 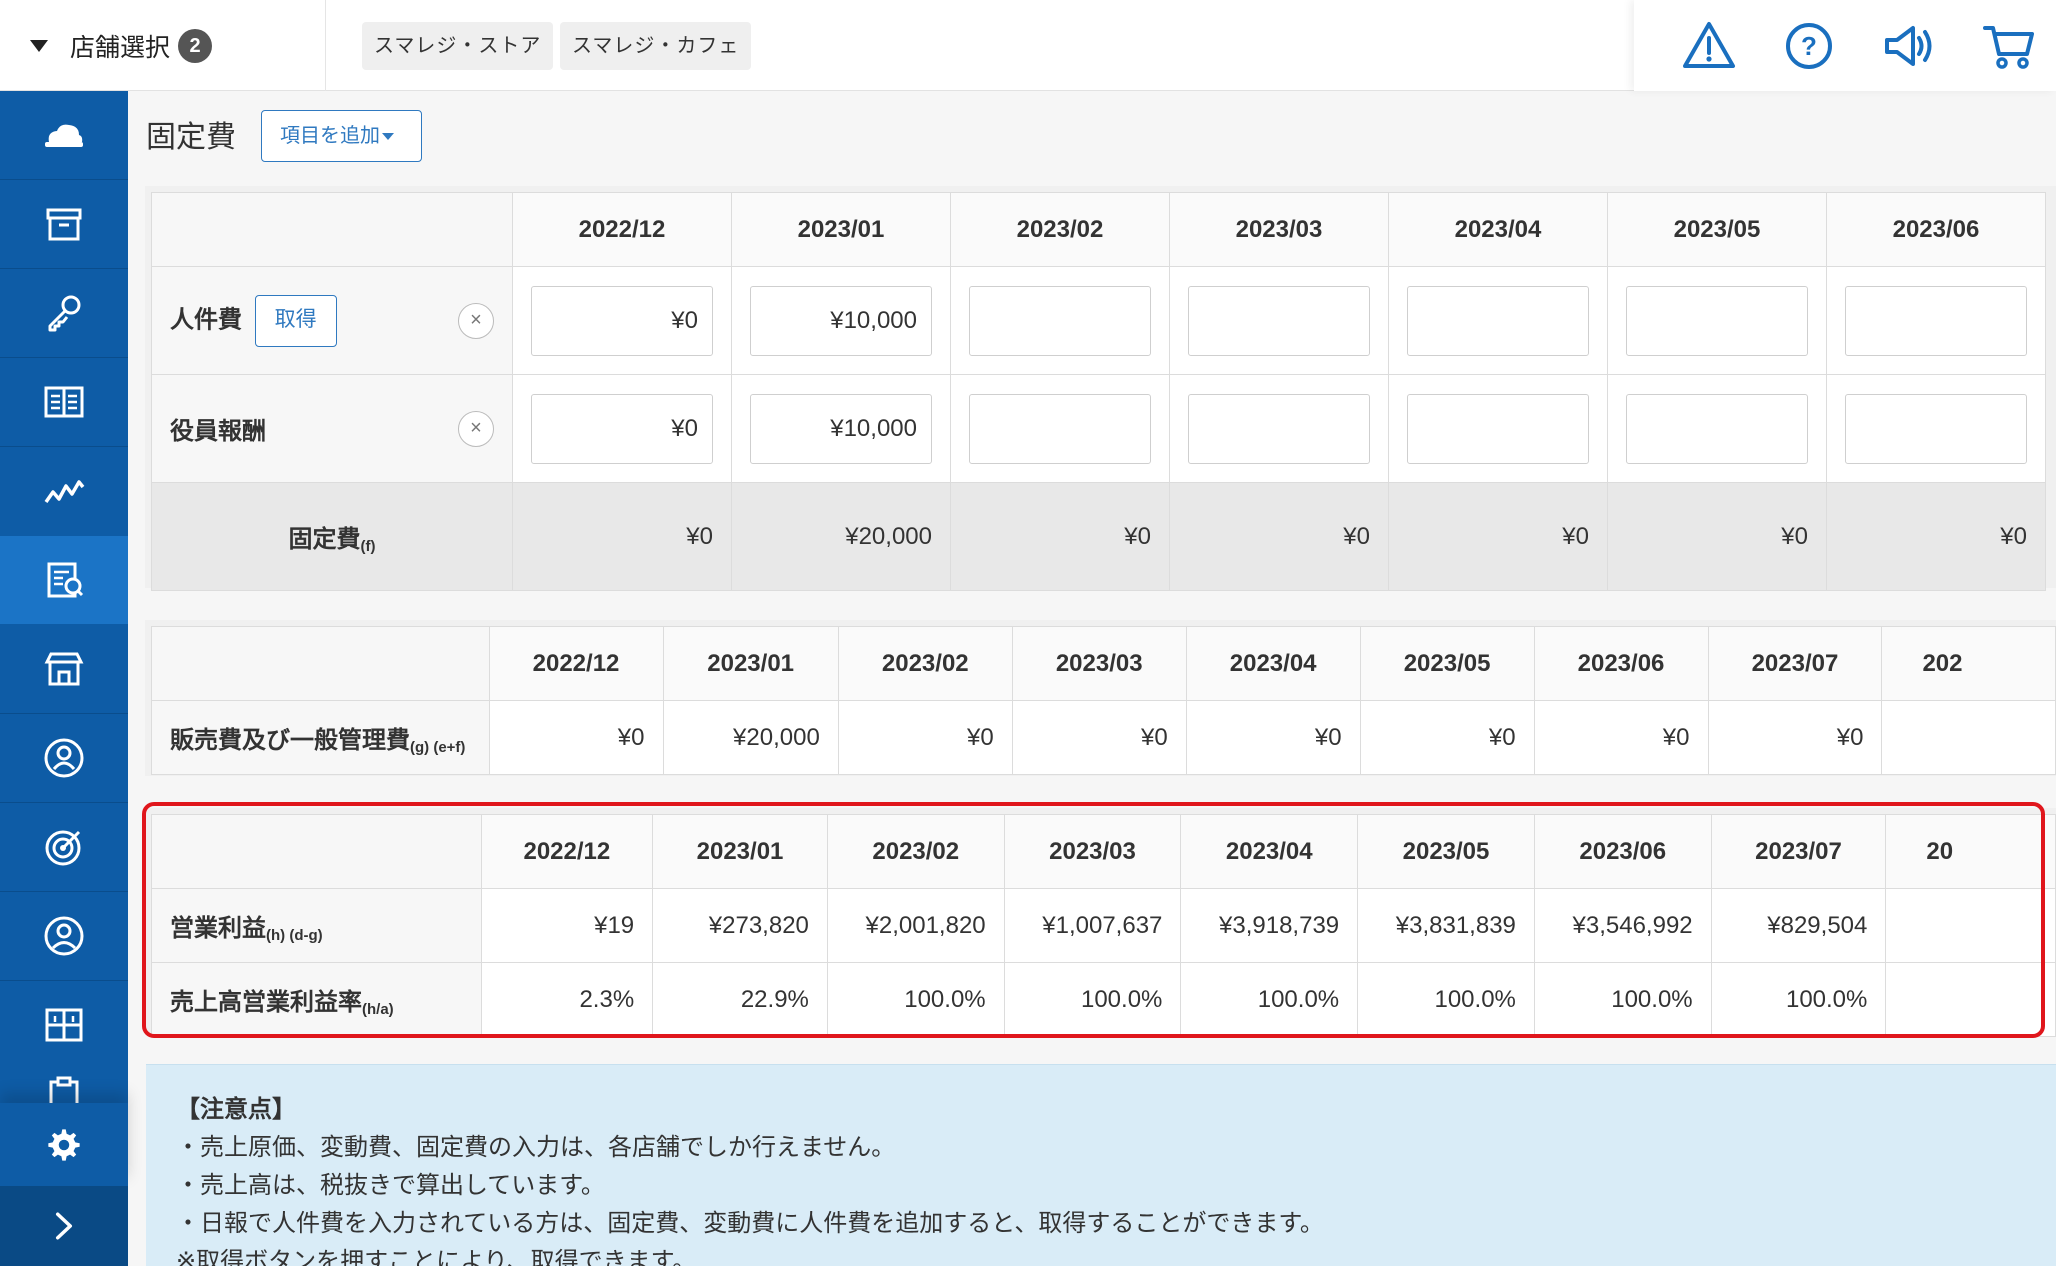 I want to click on report-icon, so click(x=64, y=580).